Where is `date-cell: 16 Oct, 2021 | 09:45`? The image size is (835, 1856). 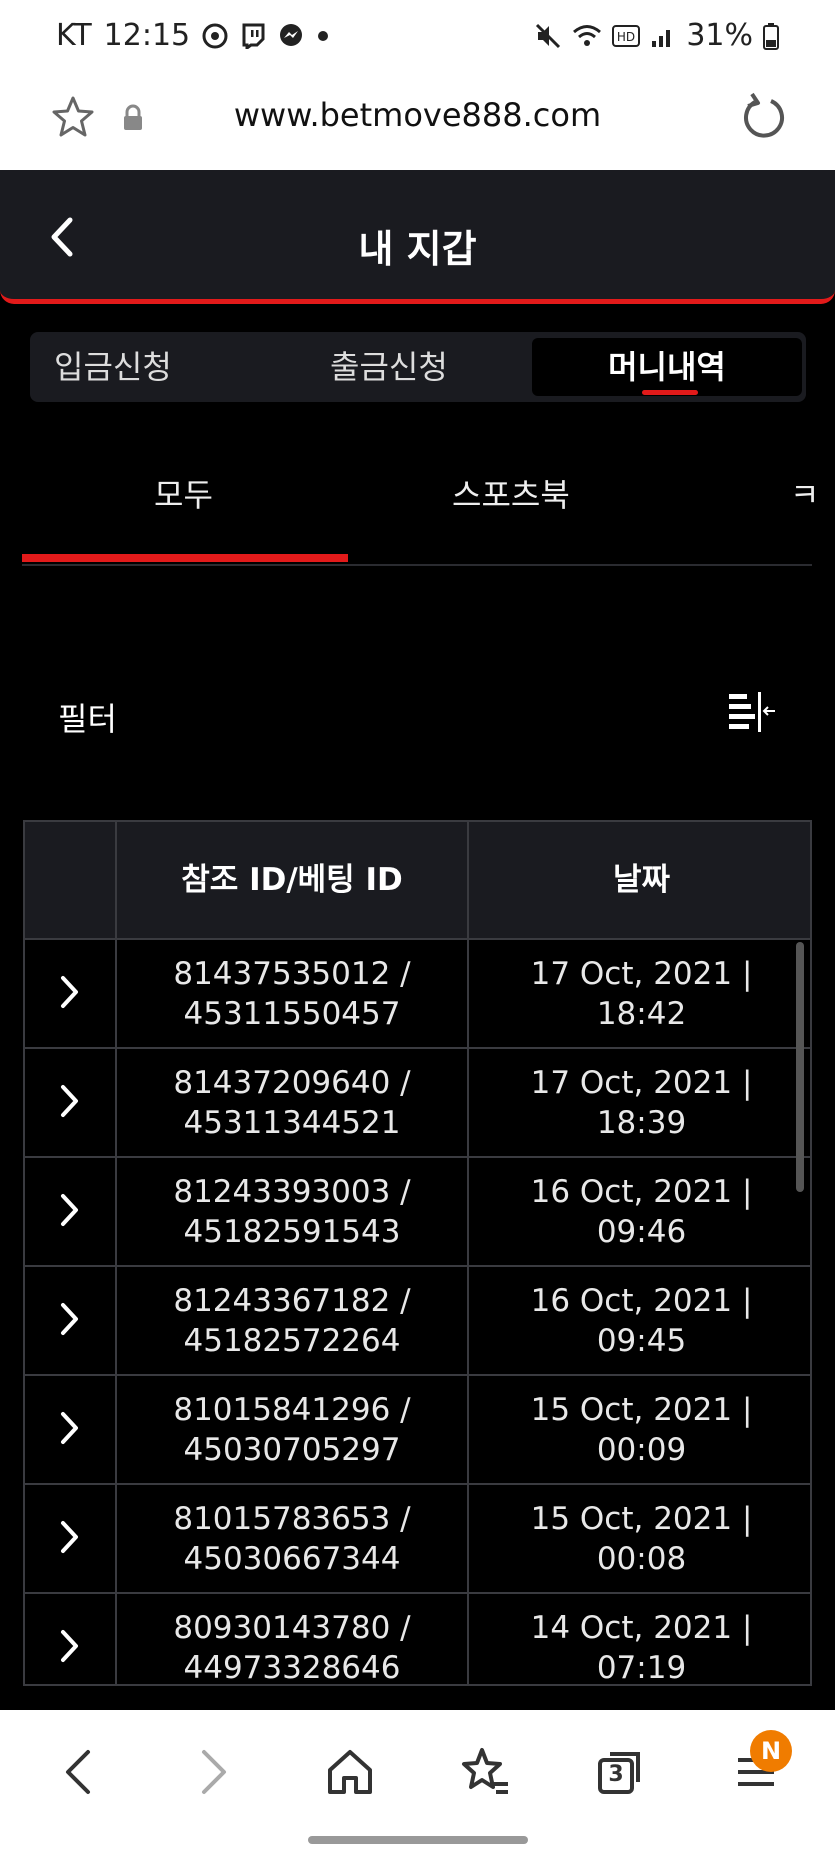 date-cell: 16 Oct, 2021 | 09:45 is located at coordinates (639, 1320).